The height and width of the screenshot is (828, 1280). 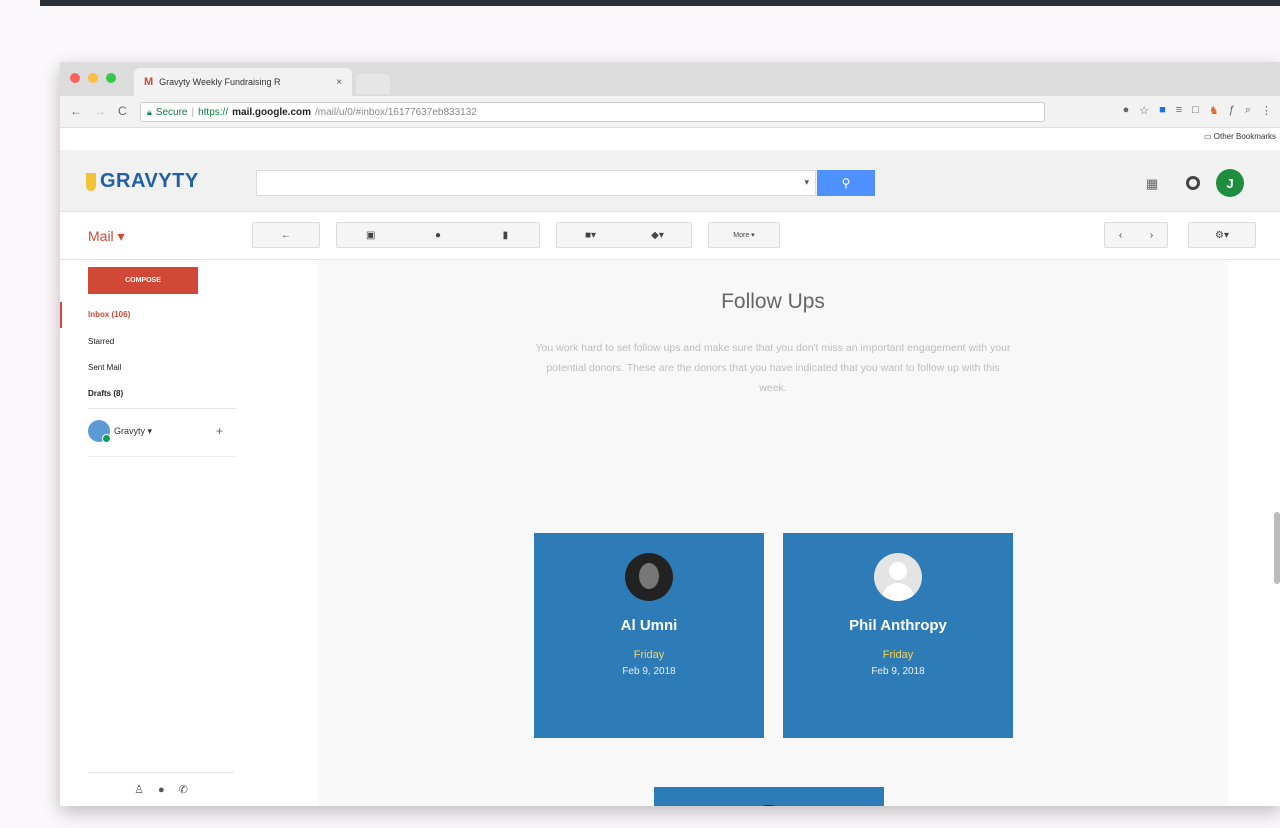 I want to click on screen-top-bar, so click(x=660, y=3).